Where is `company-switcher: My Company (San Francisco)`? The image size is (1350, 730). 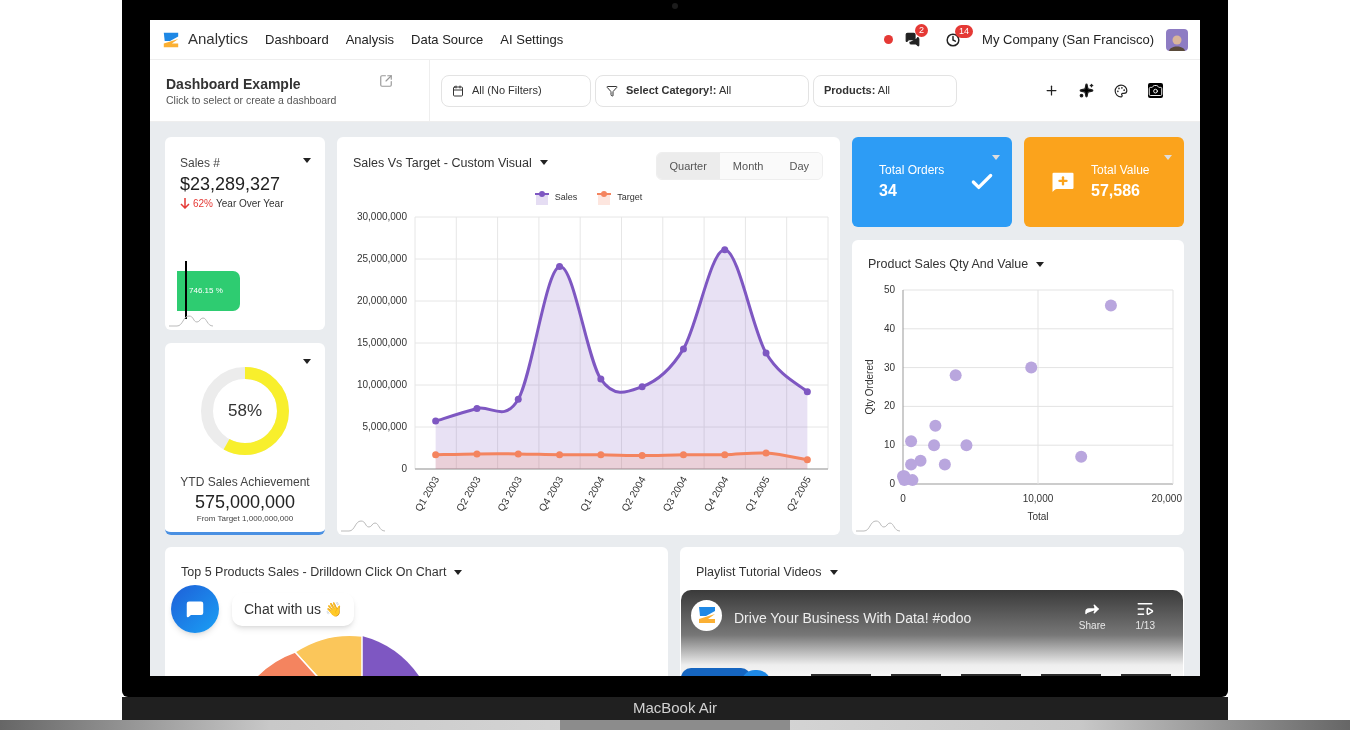
company-switcher: My Company (San Francisco) is located at coordinates (1068, 39).